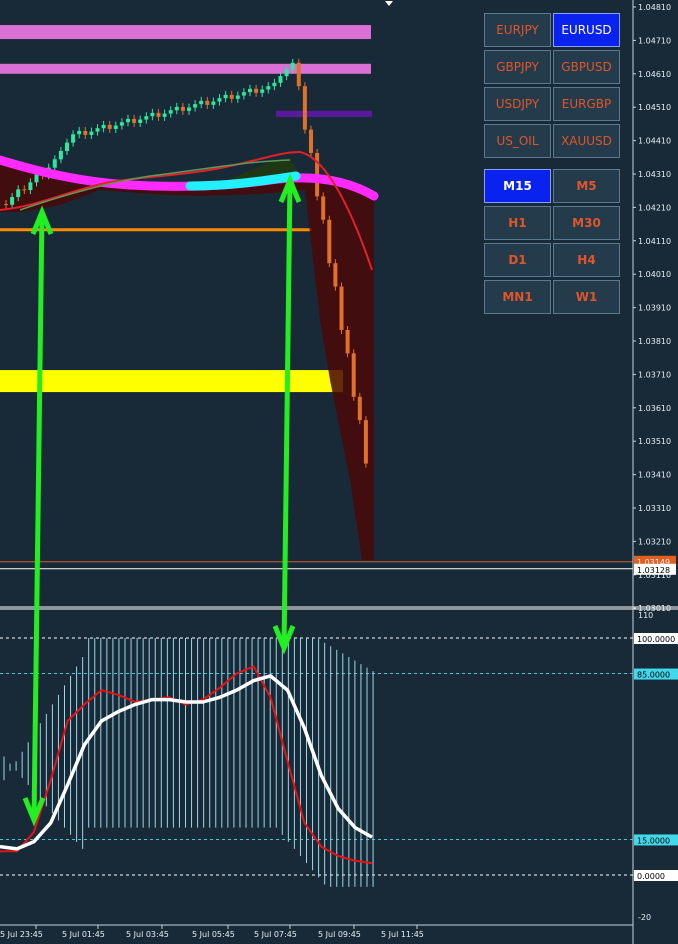  What do you see at coordinates (586, 260) in the screenshot?
I see `timeframe-button-h4: H4` at bounding box center [586, 260].